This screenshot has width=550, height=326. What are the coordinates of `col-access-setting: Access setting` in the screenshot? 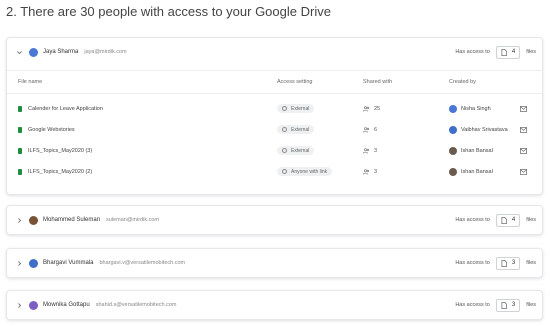 It's located at (295, 82).